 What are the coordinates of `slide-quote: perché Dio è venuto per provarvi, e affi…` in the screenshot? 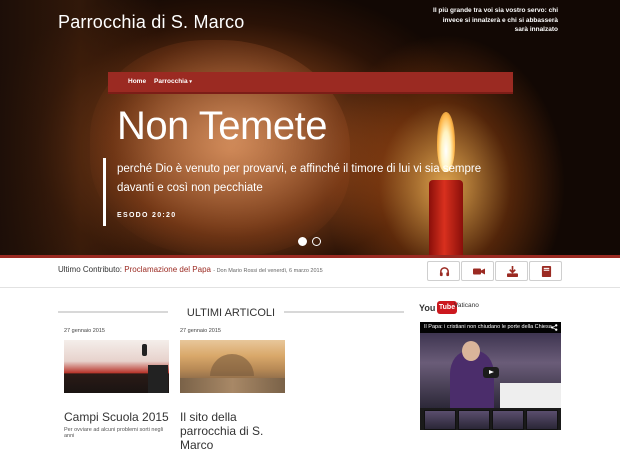 It's located at (299, 178).